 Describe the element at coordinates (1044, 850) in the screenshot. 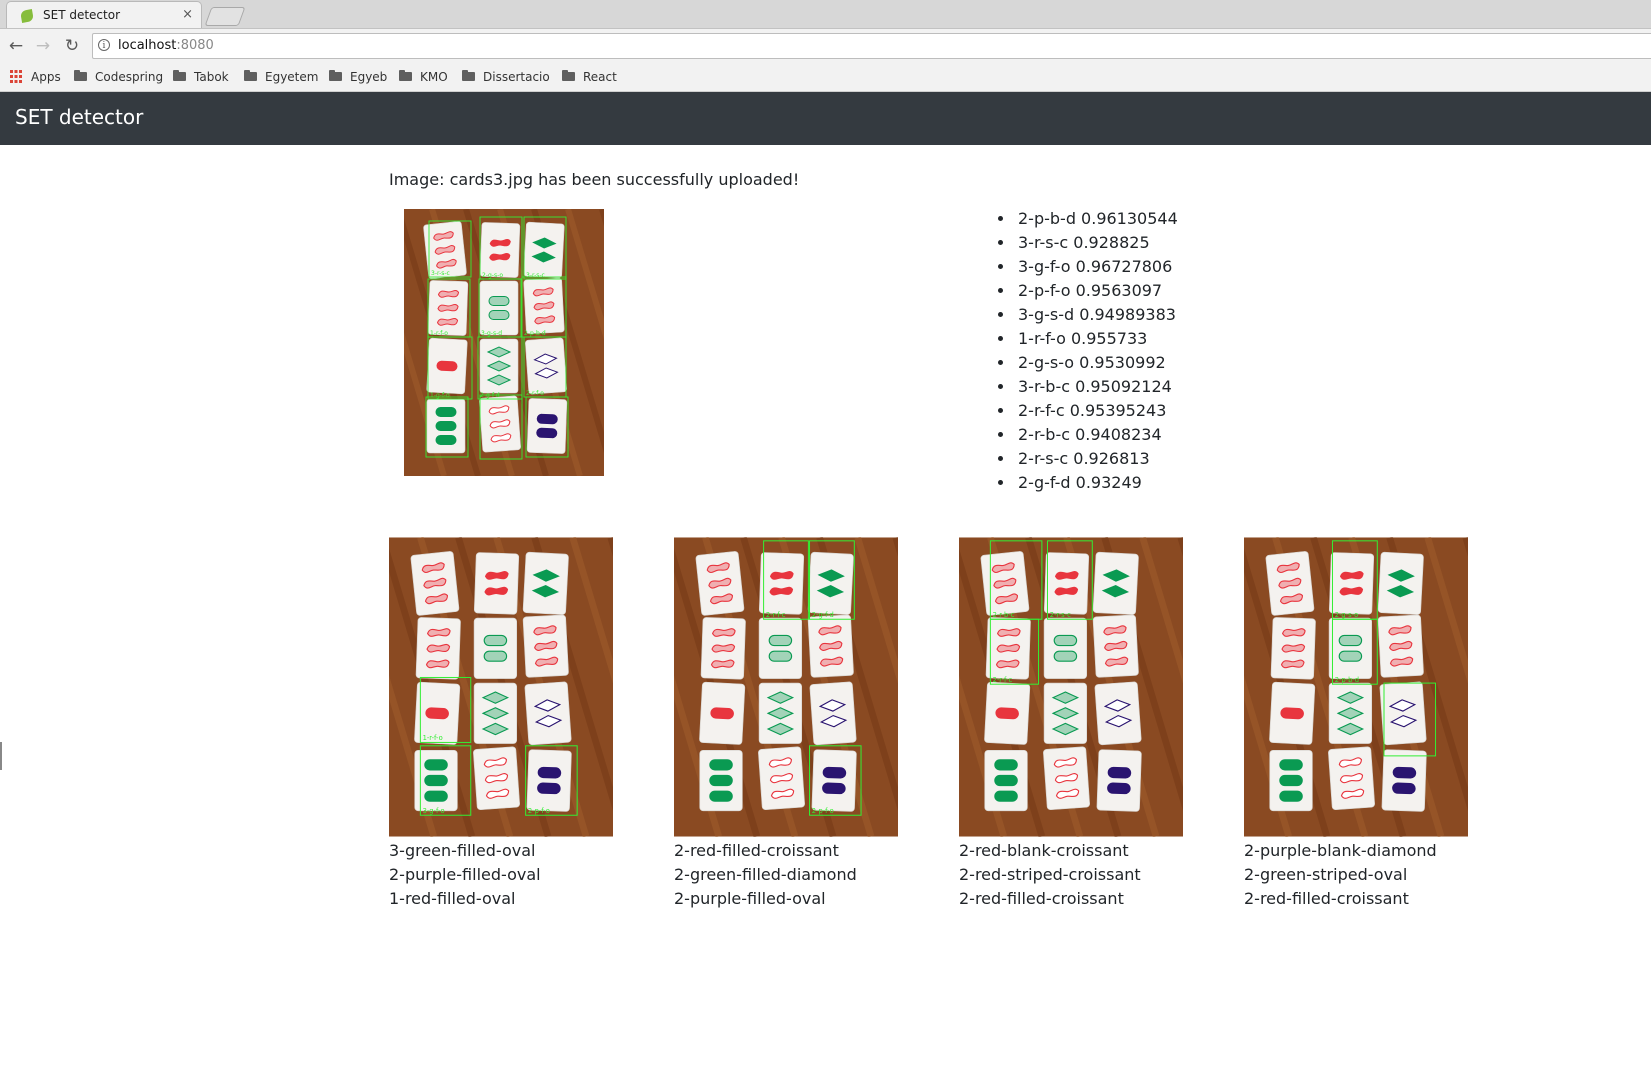

I see `set-card-label: 2-red-blank-croissant` at that location.